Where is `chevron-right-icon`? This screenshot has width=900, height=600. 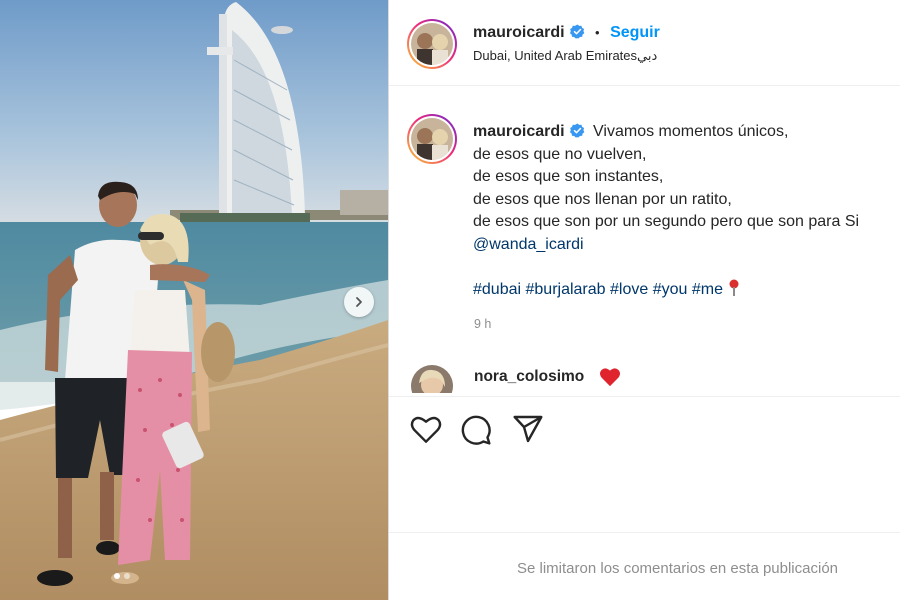 chevron-right-icon is located at coordinates (359, 302).